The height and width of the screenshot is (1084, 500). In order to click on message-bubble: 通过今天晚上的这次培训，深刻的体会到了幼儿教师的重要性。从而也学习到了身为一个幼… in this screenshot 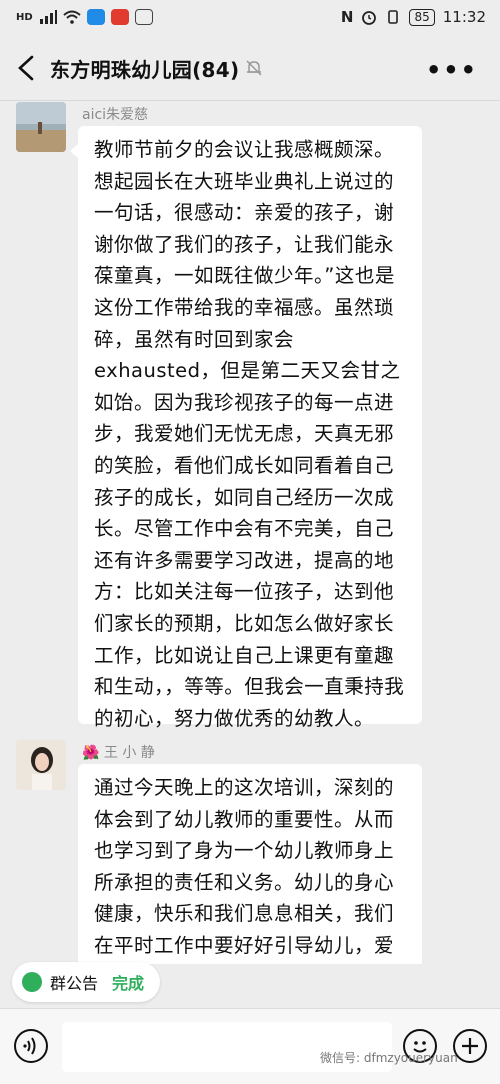, I will do `click(250, 864)`.